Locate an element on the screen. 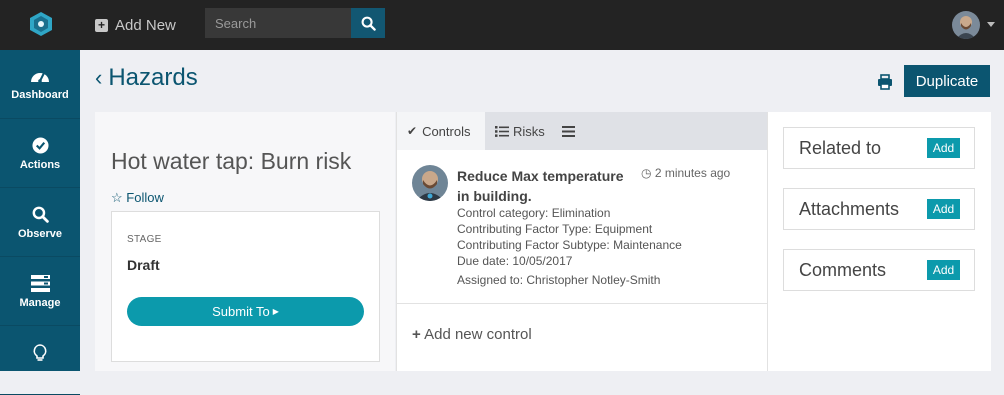 The height and width of the screenshot is (395, 1004). search-button is located at coordinates (368, 23).